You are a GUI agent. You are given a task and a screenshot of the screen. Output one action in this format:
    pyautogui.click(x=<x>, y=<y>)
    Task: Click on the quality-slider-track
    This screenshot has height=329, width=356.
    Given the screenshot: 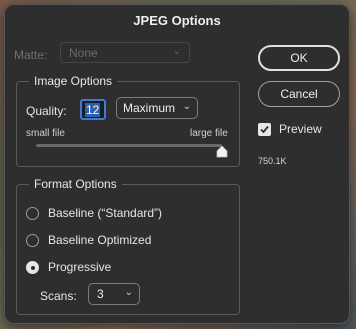 What is the action you would take?
    pyautogui.click(x=129, y=145)
    